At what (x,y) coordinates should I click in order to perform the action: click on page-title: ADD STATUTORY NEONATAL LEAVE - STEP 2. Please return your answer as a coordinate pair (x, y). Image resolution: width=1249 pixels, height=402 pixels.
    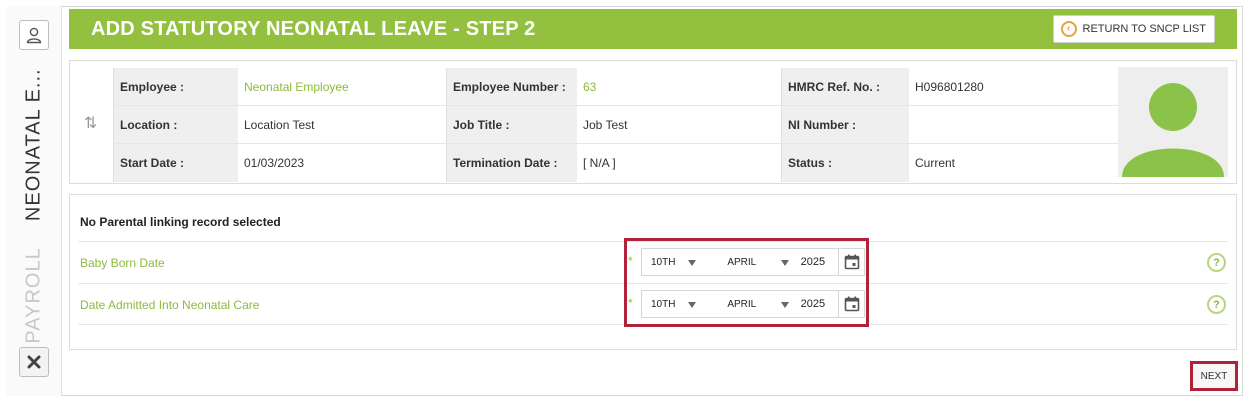
    Looking at the image, I should click on (313, 28).